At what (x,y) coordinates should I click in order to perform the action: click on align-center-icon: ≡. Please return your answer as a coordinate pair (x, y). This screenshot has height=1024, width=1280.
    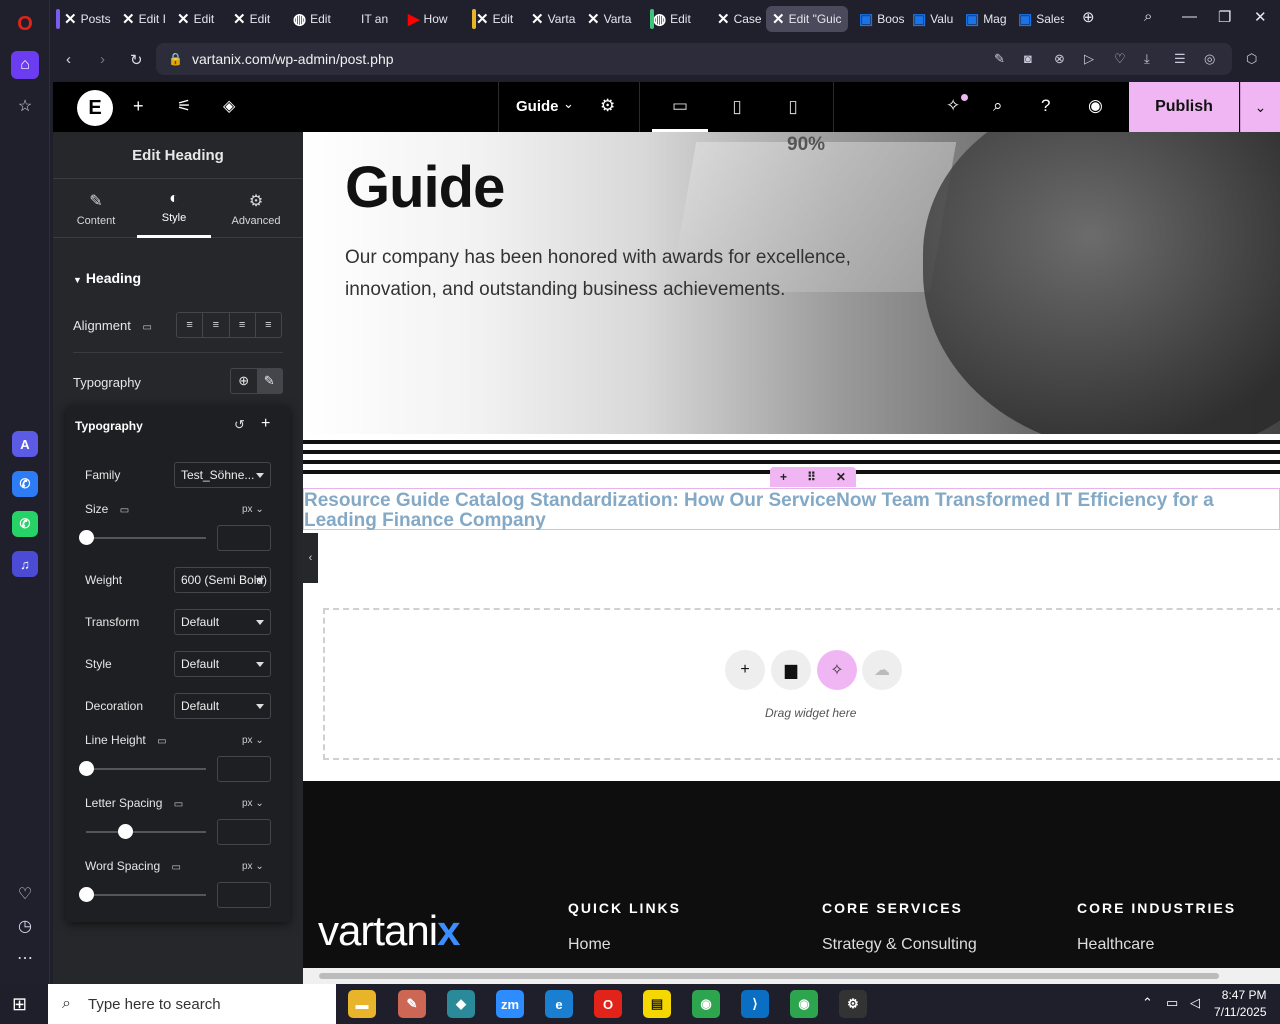
    Looking at the image, I should click on (216, 325).